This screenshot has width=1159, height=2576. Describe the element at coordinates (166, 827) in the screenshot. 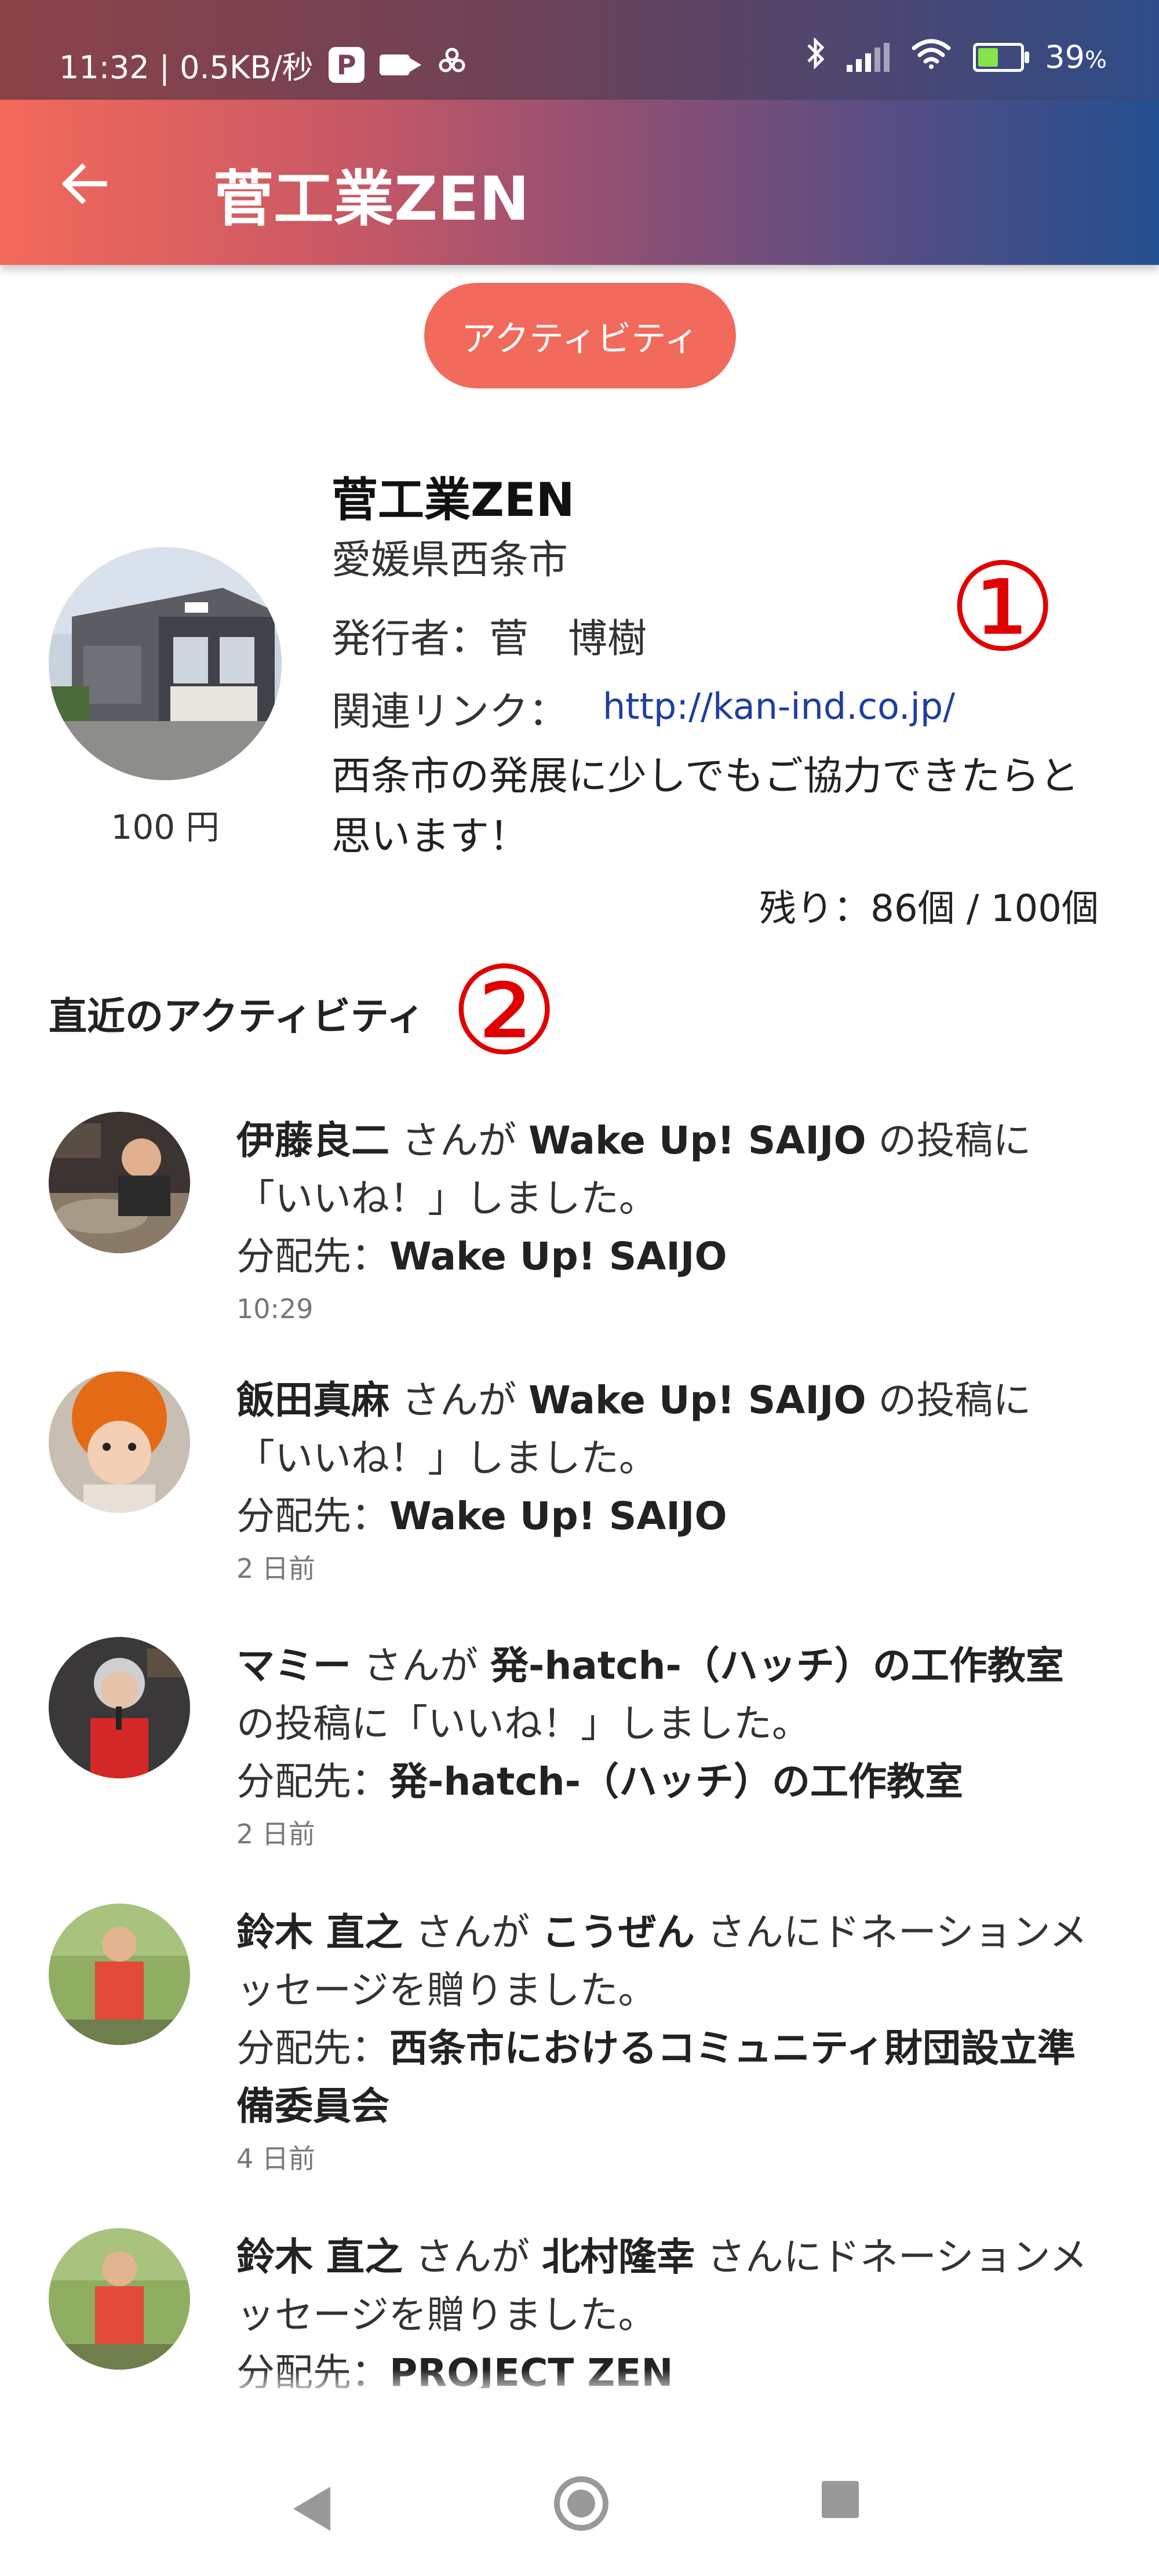

I see `price-label: 100 円` at that location.